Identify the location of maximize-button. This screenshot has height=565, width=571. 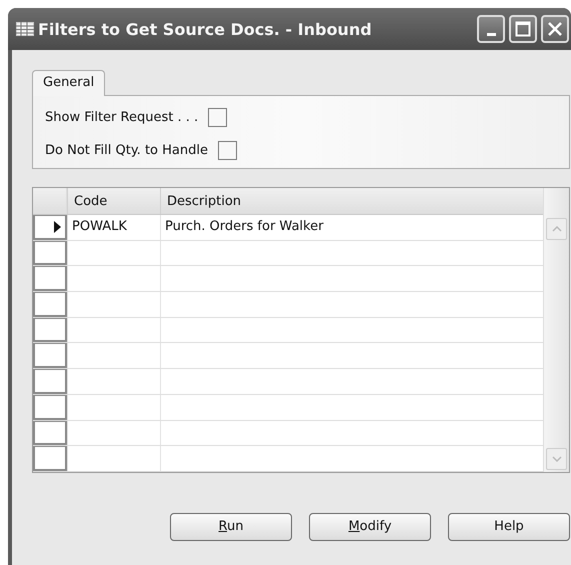
(523, 29).